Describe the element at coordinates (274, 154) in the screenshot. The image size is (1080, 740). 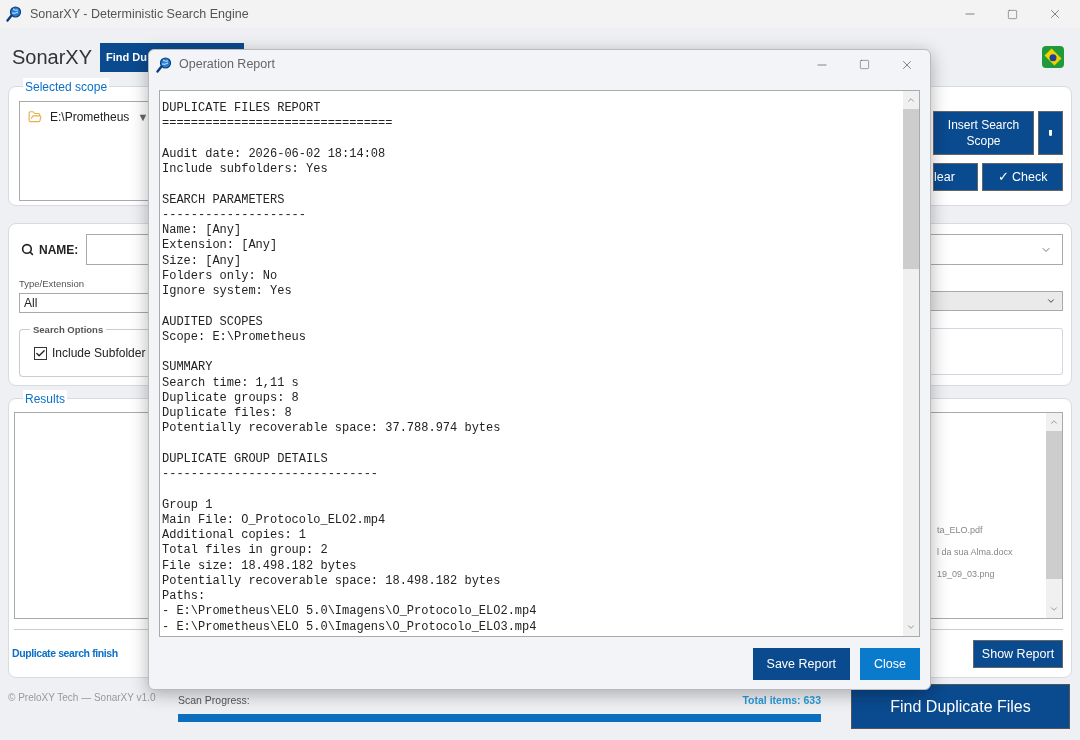
I see `report-line: Audit date: 2026-06-02 18:14:08` at that location.